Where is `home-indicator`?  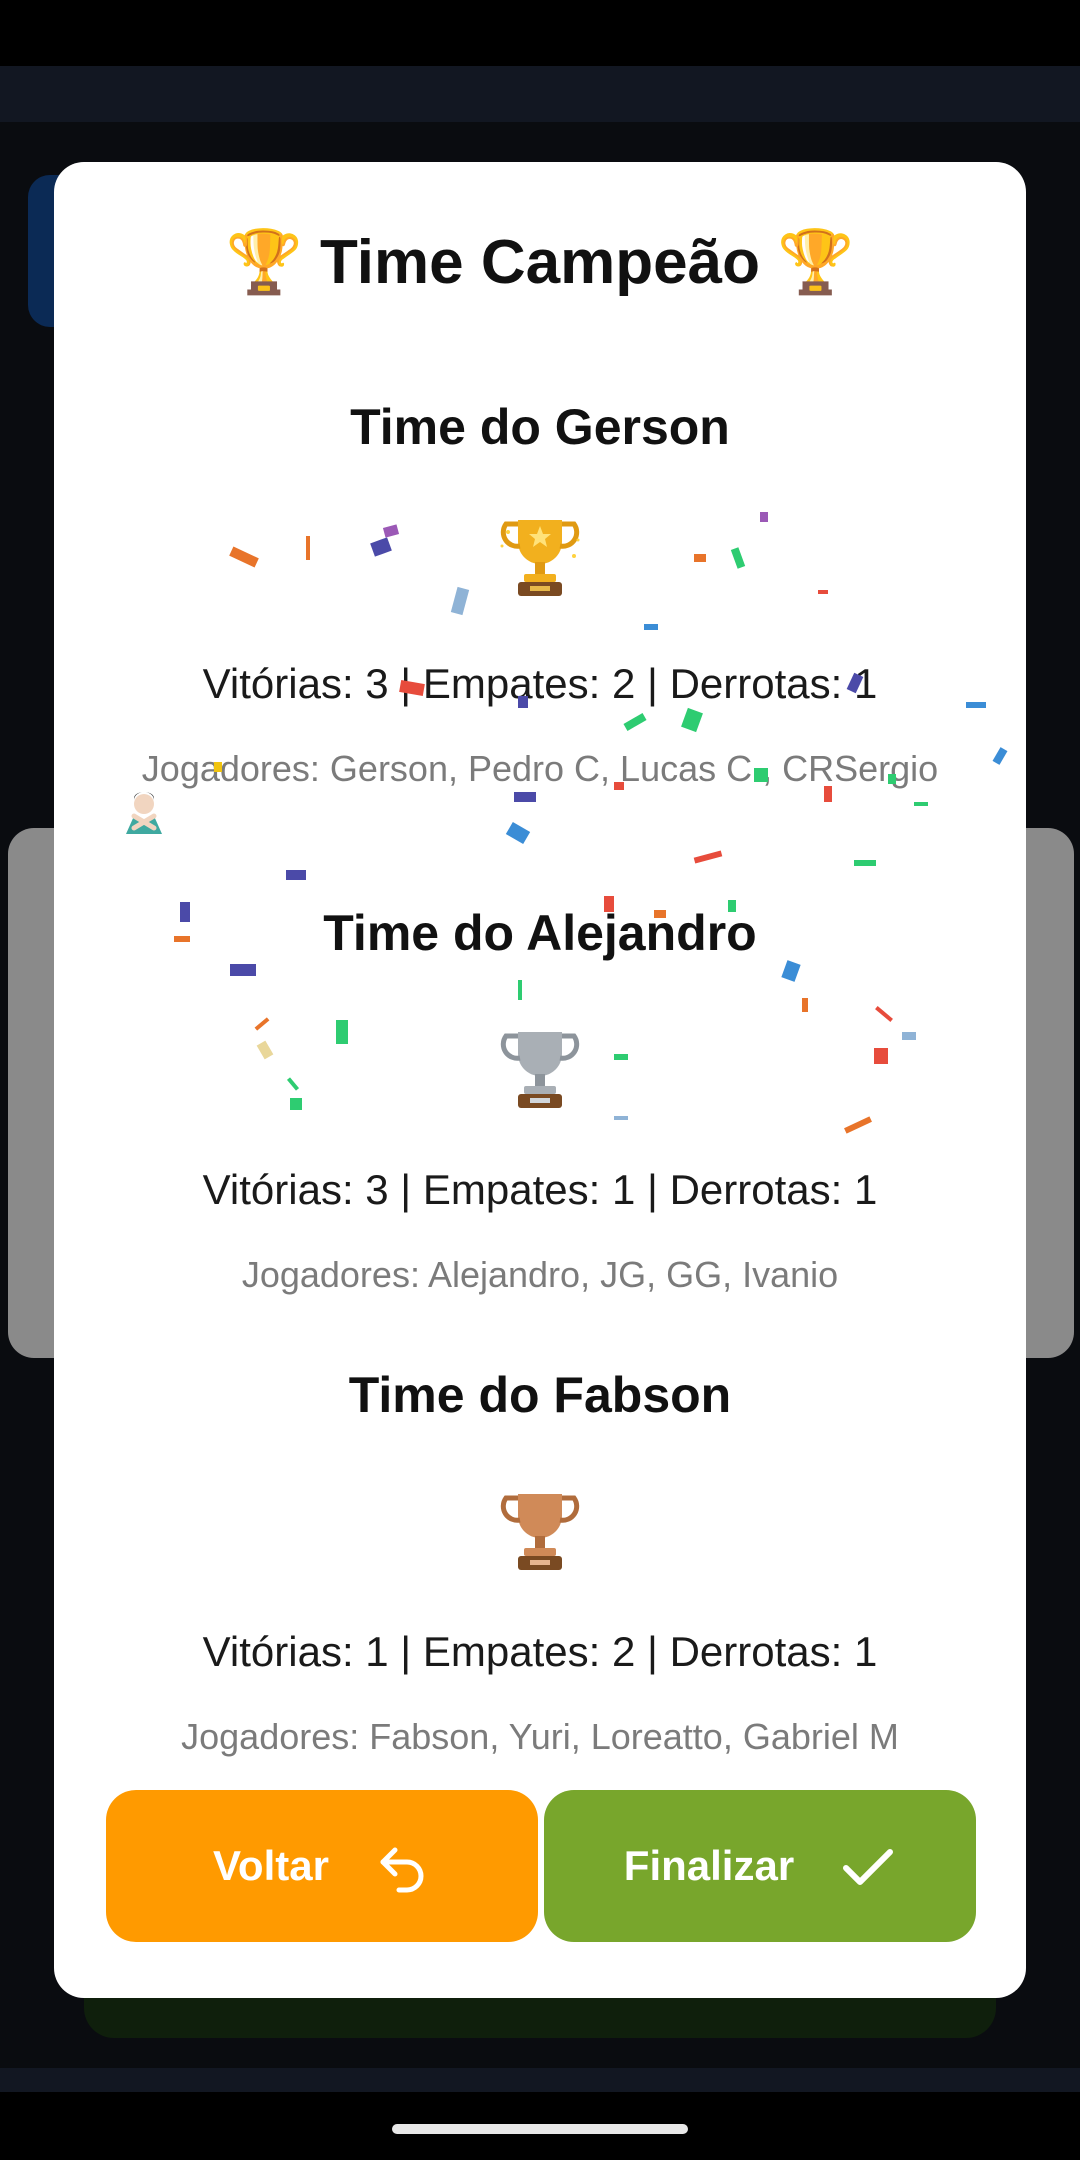
home-indicator is located at coordinates (540, 2129).